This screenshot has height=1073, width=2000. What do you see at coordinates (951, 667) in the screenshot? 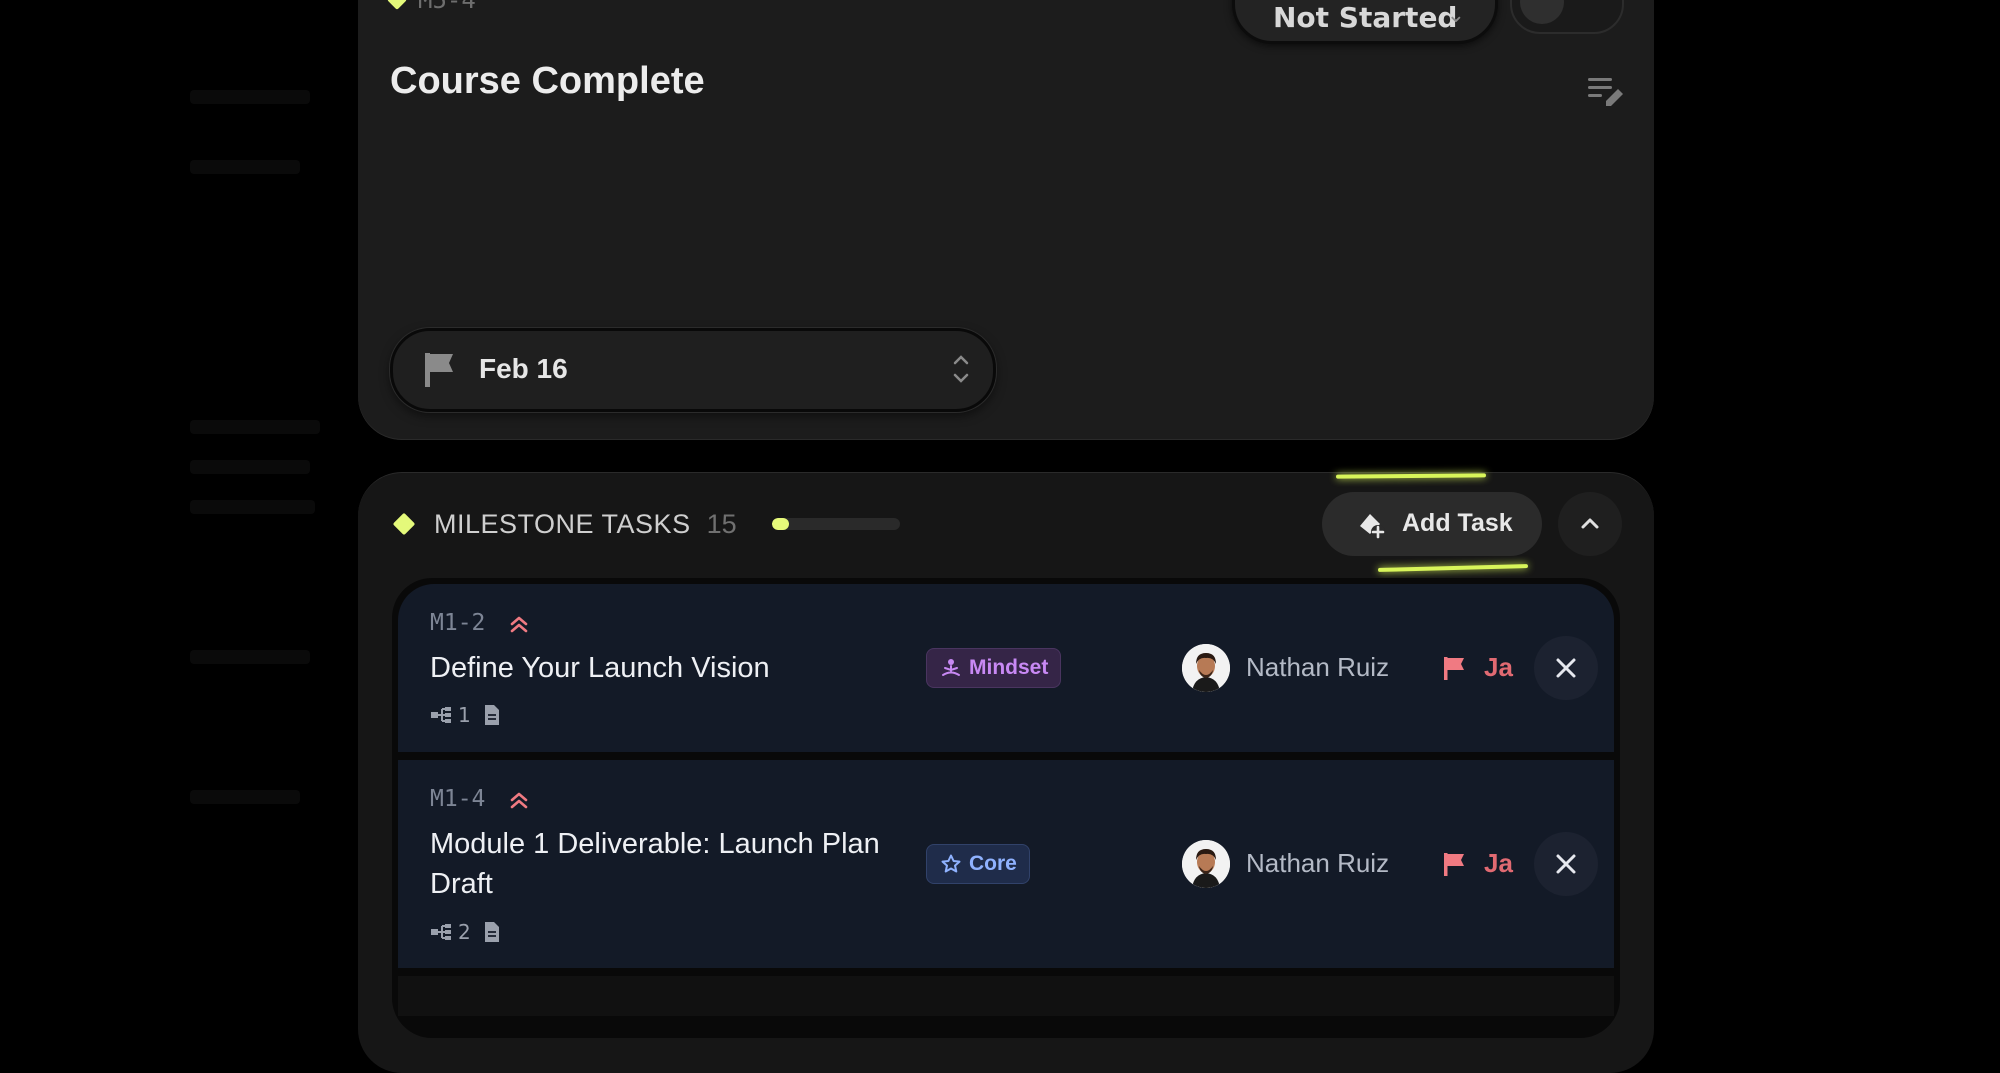
I see `meditation-icon` at bounding box center [951, 667].